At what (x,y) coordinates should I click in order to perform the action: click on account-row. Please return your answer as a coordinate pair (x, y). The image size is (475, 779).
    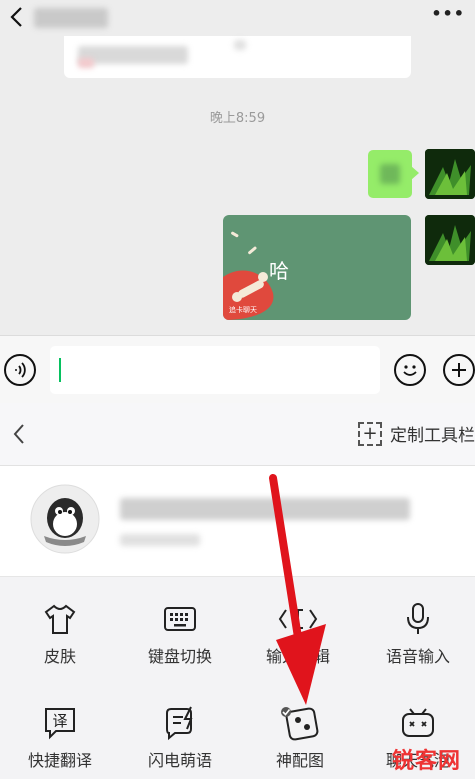
    Looking at the image, I should click on (237, 521).